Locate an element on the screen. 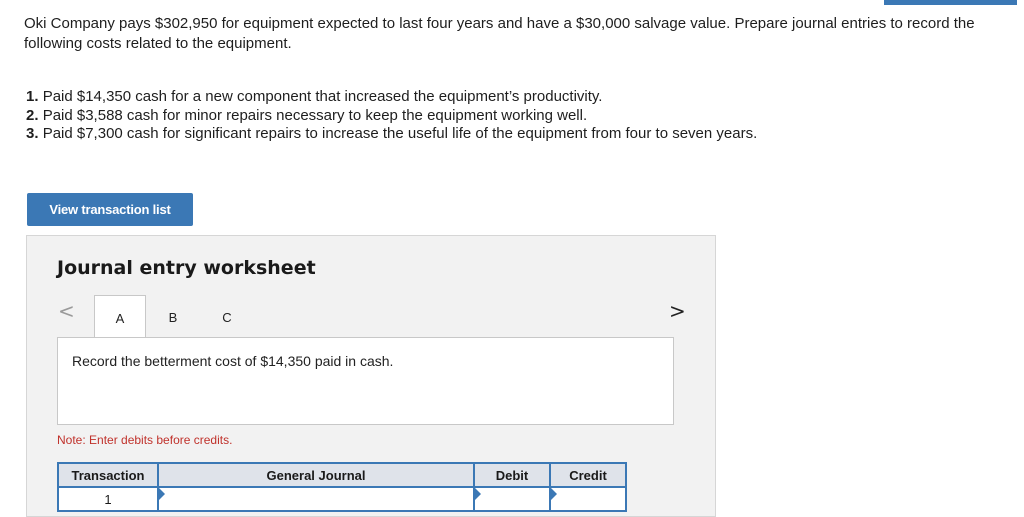 The width and height of the screenshot is (1024, 517). table-header-row: Transaction General Journal Debit Credit is located at coordinates (342, 475).